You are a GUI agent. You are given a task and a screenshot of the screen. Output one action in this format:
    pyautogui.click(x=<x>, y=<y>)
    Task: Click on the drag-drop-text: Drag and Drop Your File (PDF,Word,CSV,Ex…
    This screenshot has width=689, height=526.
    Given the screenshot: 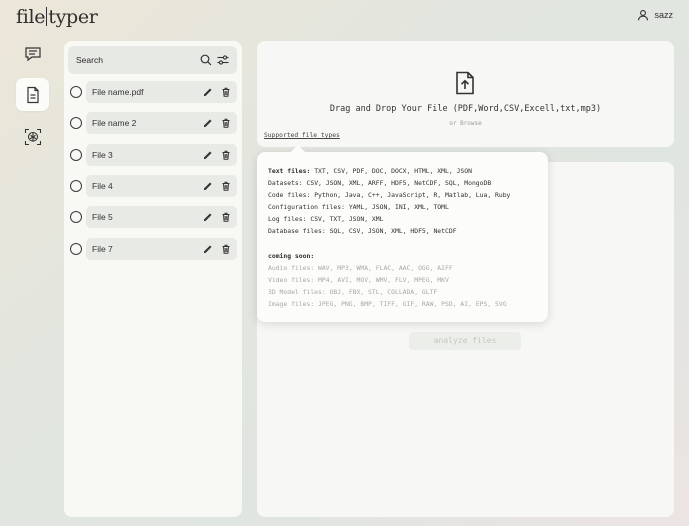 What is the action you would take?
    pyautogui.click(x=465, y=109)
    